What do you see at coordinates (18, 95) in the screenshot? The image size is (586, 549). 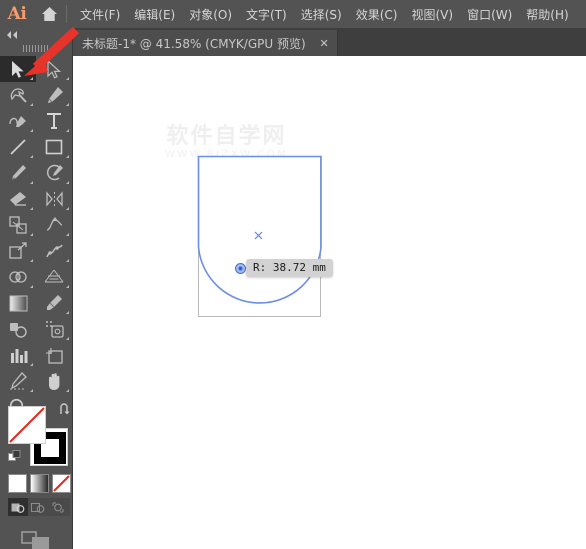 I see `magic-wand-tool` at bounding box center [18, 95].